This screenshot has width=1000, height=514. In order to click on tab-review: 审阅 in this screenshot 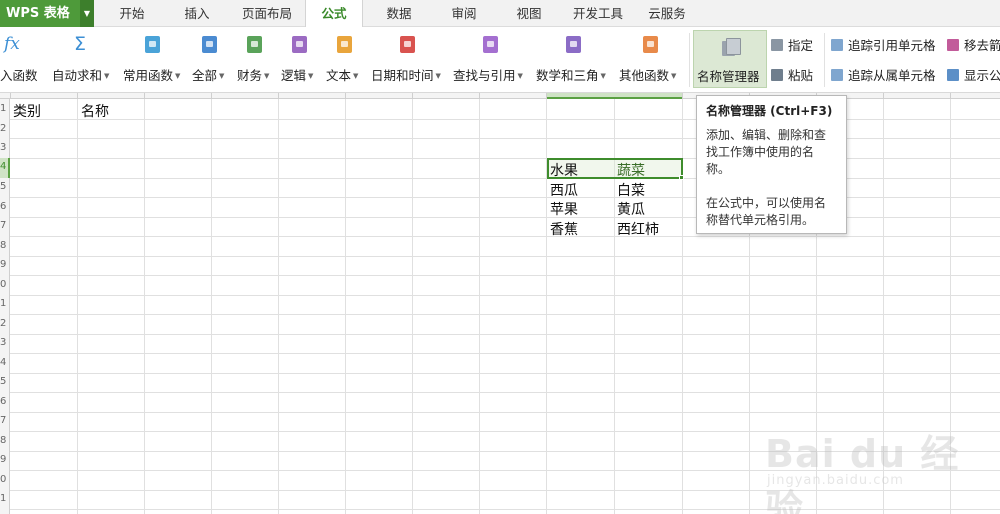, I will do `click(464, 13)`.